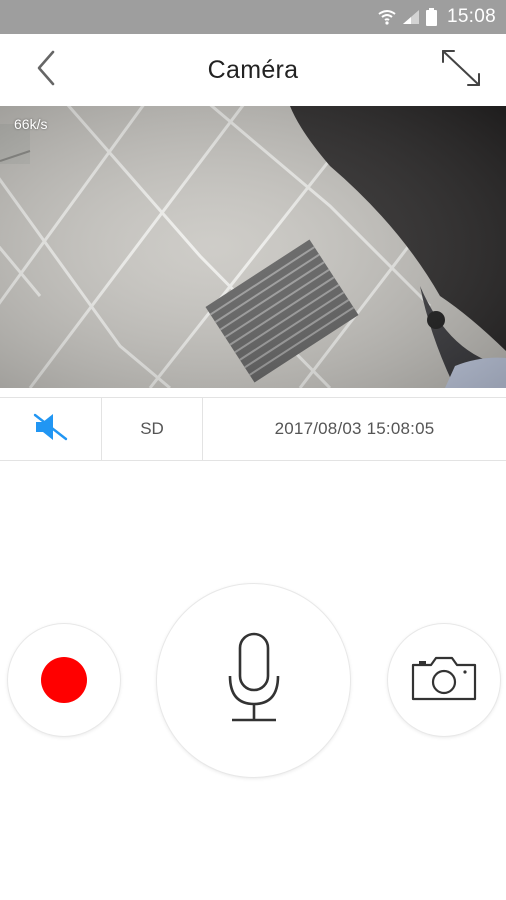 Image resolution: width=506 pixels, height=900 pixels. What do you see at coordinates (31, 124) in the screenshot?
I see `bitrate-label: 66k/s` at bounding box center [31, 124].